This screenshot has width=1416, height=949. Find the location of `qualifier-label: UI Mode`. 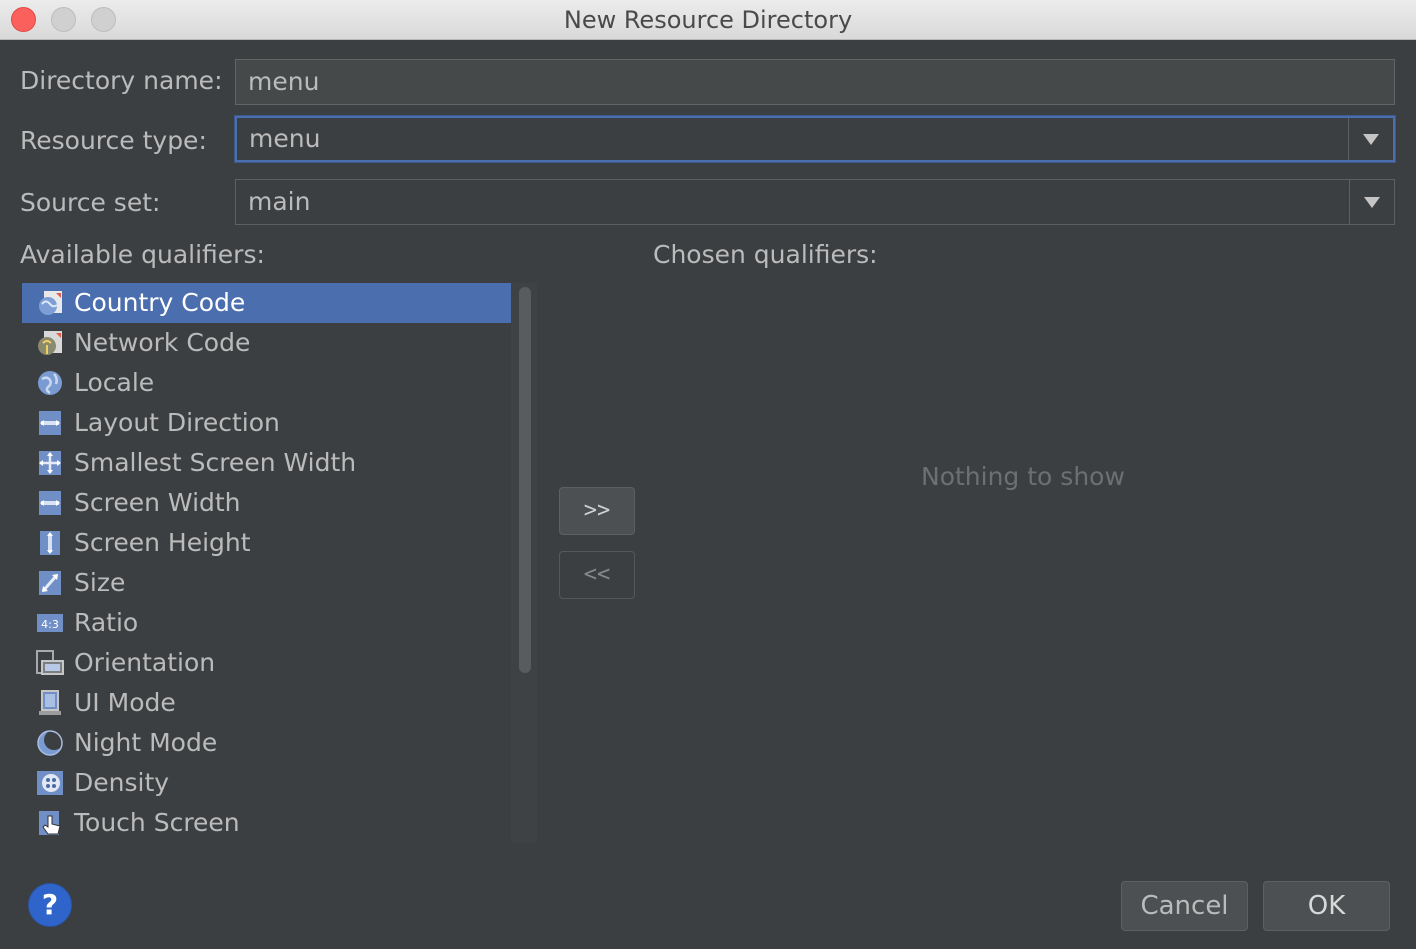

qualifier-label: UI Mode is located at coordinates (125, 702).